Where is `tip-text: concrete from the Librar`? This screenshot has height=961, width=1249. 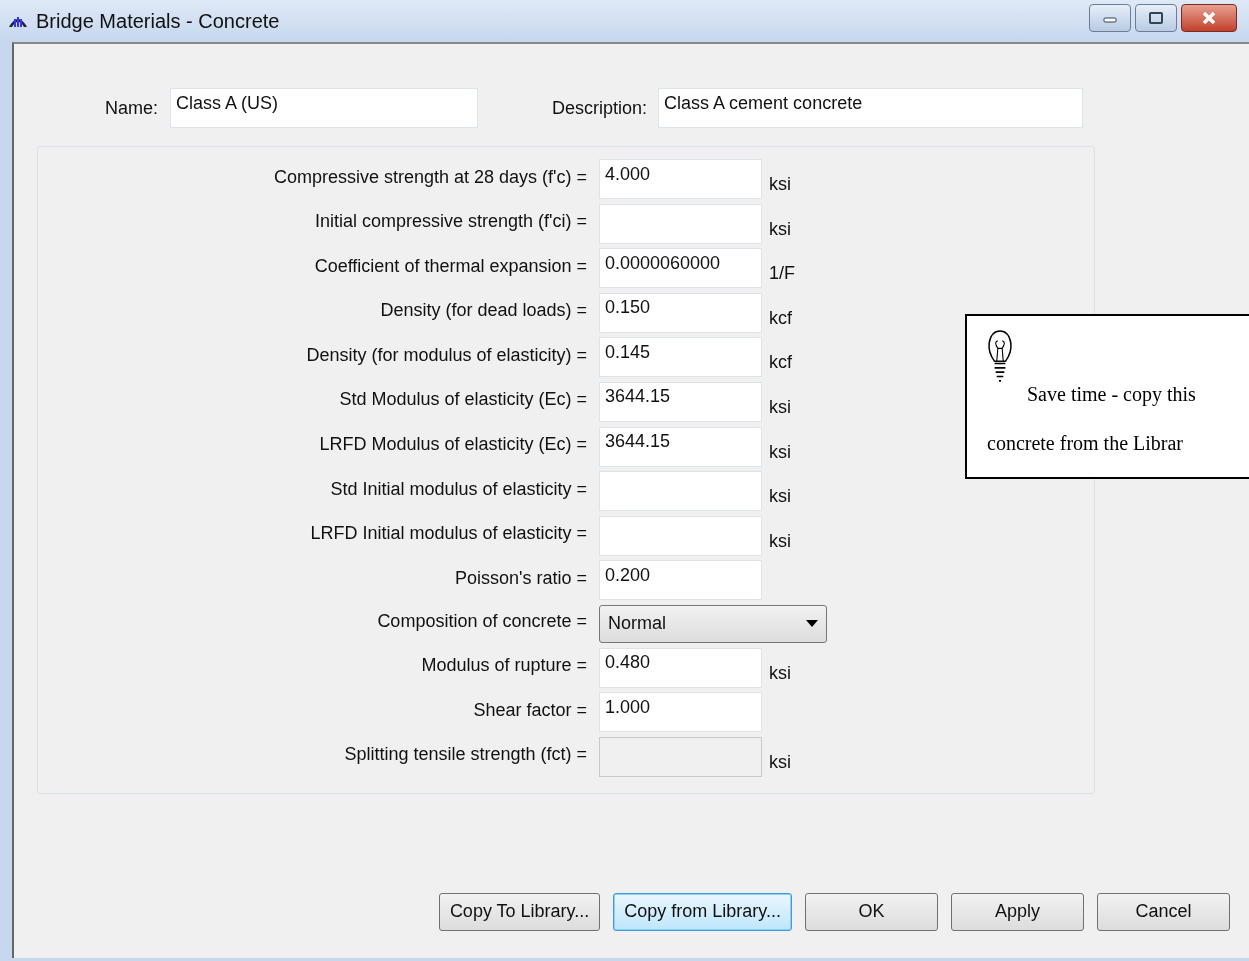 tip-text: concrete from the Librar is located at coordinates (1085, 443).